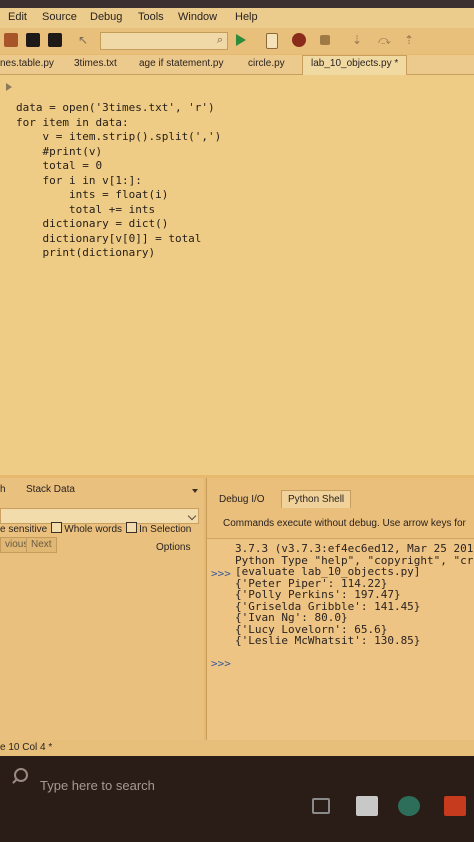  I want to click on toolbar-search-input: ⌕, so click(164, 41).